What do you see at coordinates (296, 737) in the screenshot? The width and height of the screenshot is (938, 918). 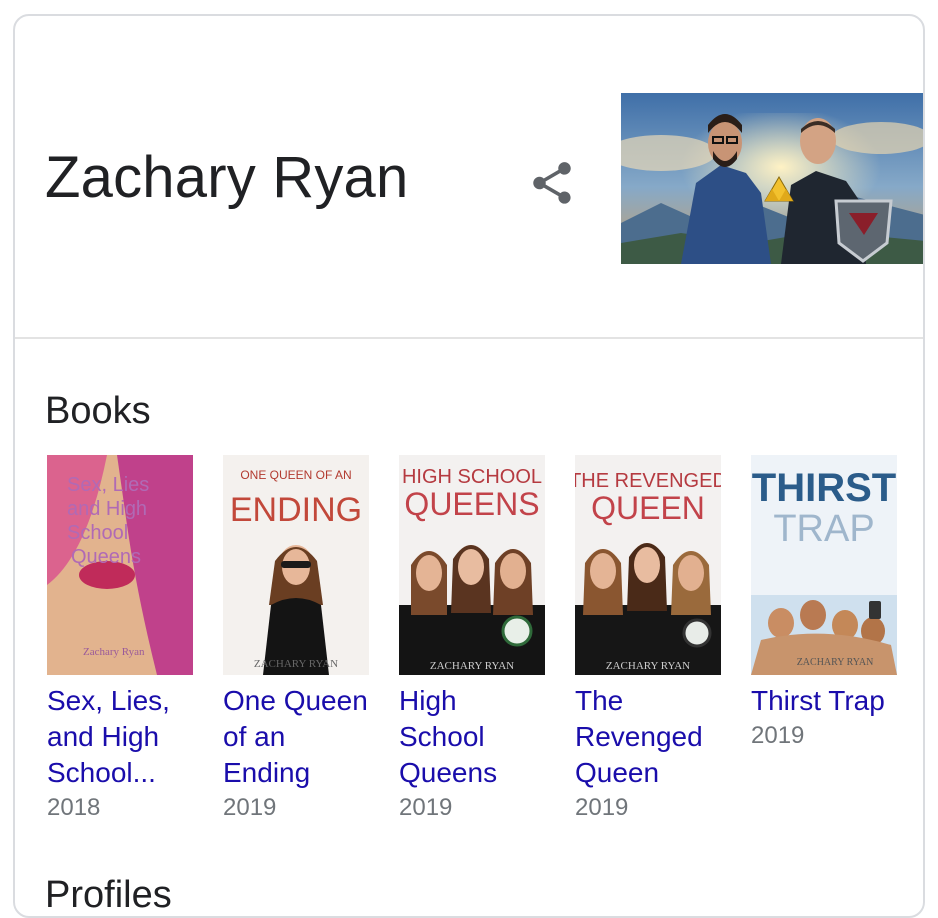 I see `book-title: One Queen of an Ending` at bounding box center [296, 737].